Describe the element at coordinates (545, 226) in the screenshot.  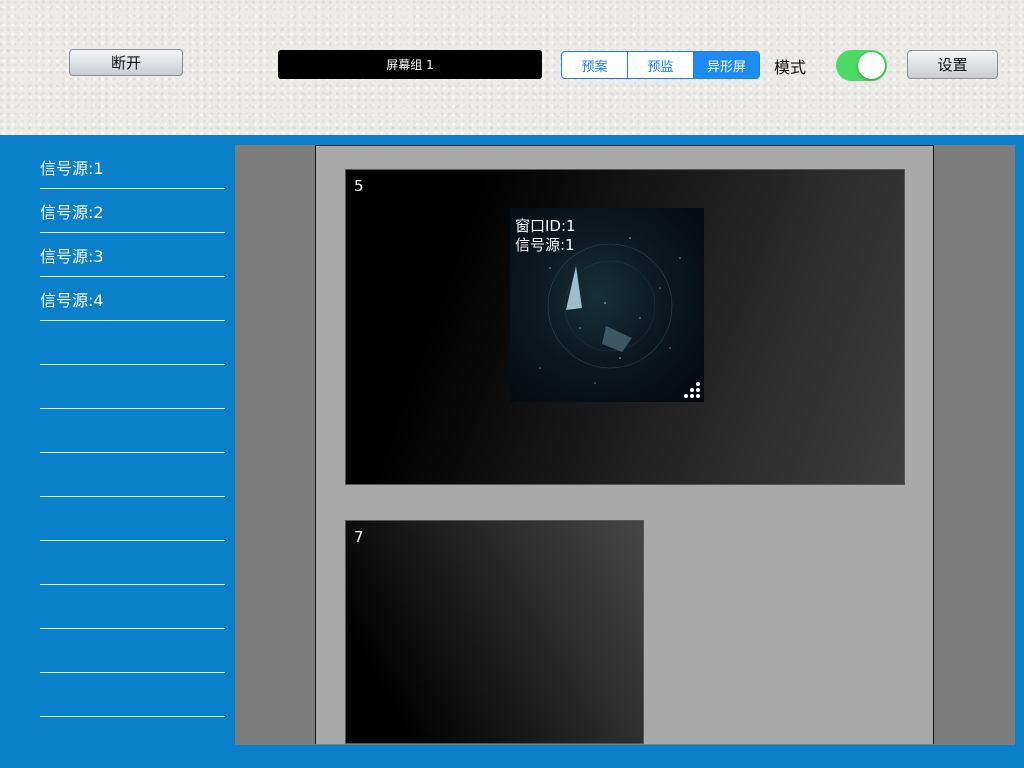
I see `window-id-label: 窗口ID:1` at that location.